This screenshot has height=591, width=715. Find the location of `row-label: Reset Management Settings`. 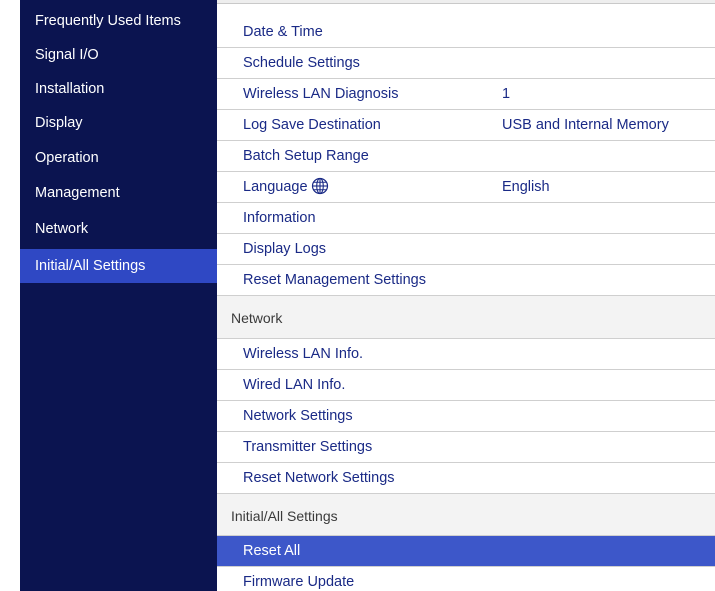

row-label: Reset Management Settings is located at coordinates (334, 280).